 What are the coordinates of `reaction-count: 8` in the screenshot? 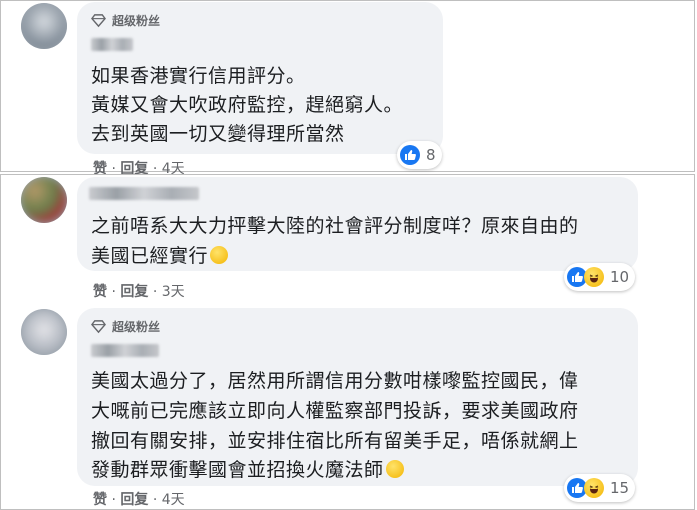 It's located at (431, 155).